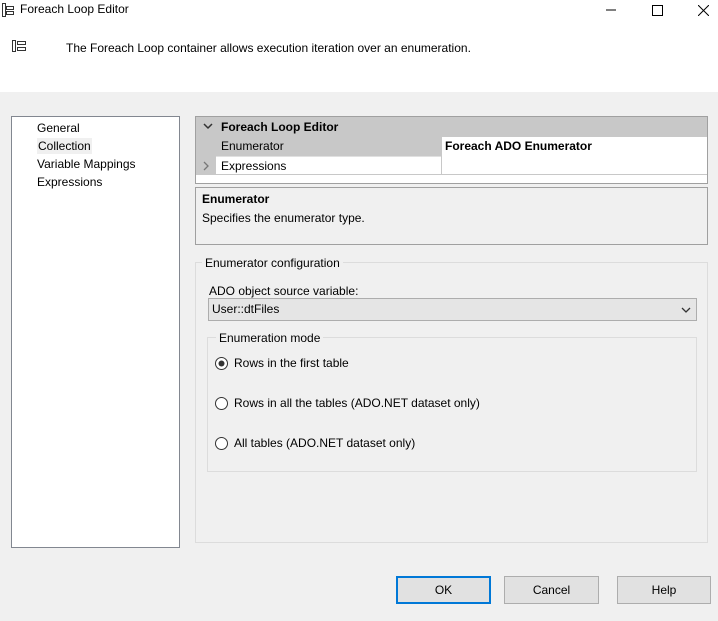 Image resolution: width=718 pixels, height=621 pixels. I want to click on selected-value: User::dtFiles, so click(246, 309).